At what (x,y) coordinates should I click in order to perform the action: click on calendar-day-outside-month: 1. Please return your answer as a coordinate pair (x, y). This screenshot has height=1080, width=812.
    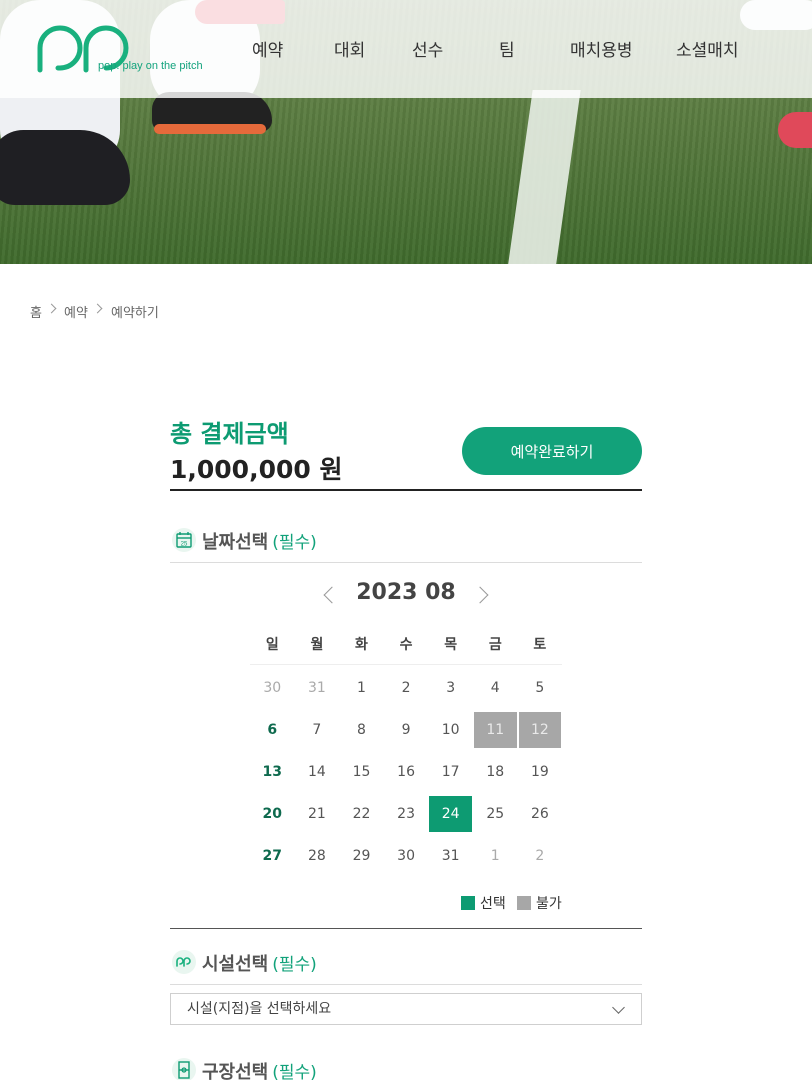
    Looking at the image, I should click on (495, 856).